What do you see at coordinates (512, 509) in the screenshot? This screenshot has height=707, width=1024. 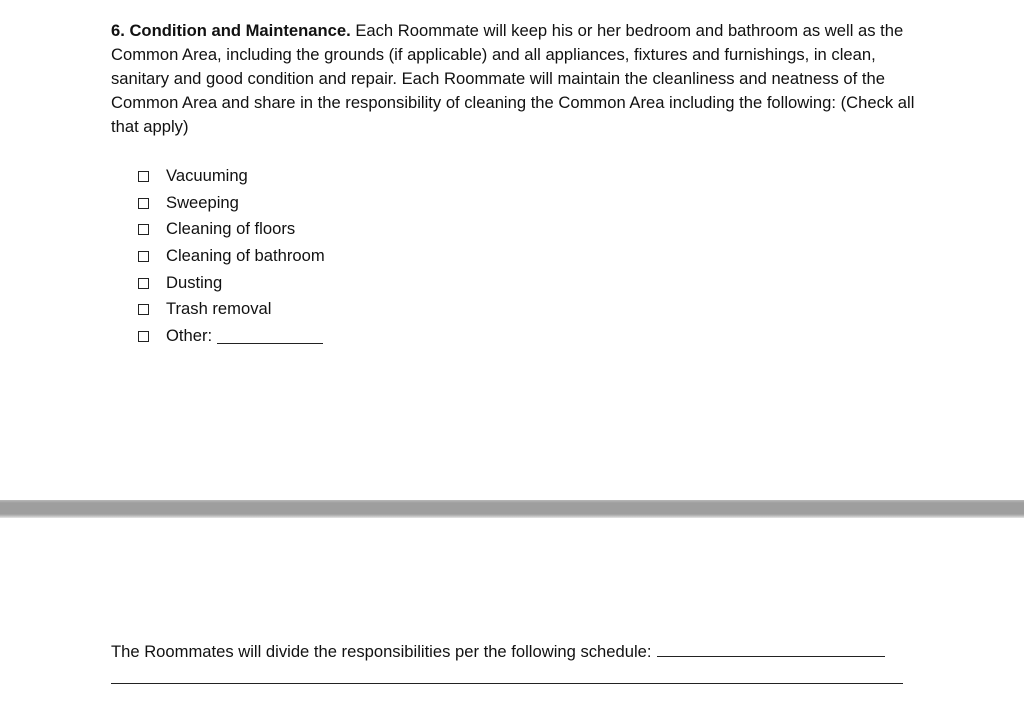 I see `page-break-divider` at bounding box center [512, 509].